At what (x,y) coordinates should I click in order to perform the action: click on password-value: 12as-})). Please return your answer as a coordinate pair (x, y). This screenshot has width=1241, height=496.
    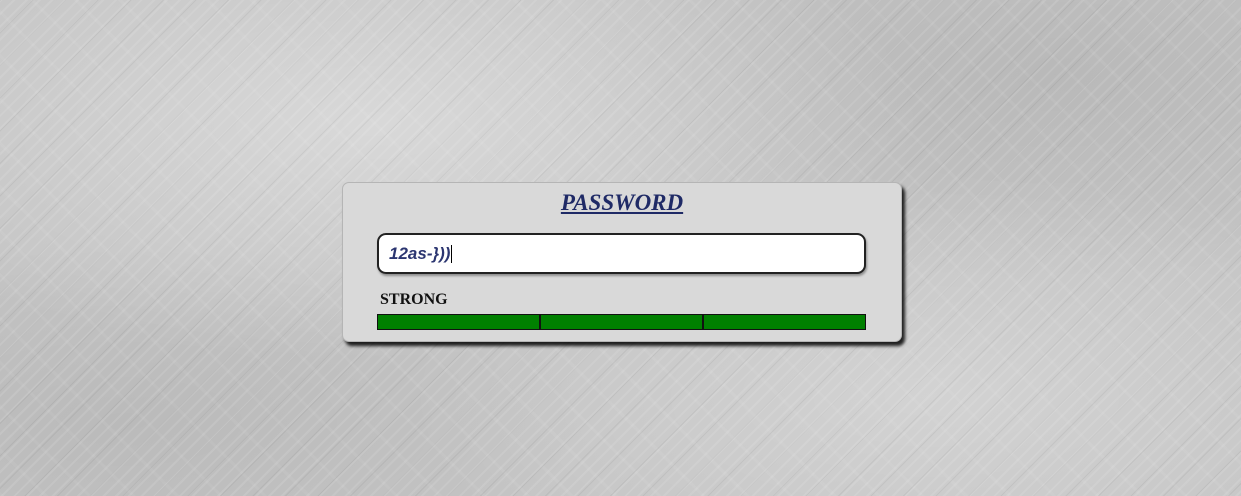
    Looking at the image, I should click on (420, 253).